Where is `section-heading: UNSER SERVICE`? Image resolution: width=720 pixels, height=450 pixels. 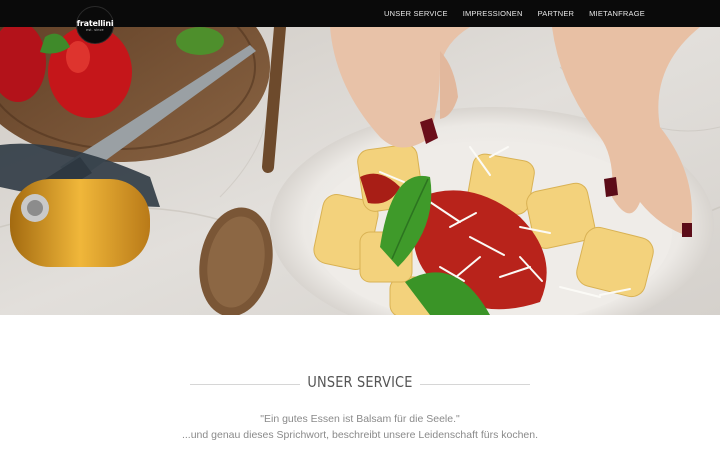
section-heading: UNSER SERVICE is located at coordinates (360, 382).